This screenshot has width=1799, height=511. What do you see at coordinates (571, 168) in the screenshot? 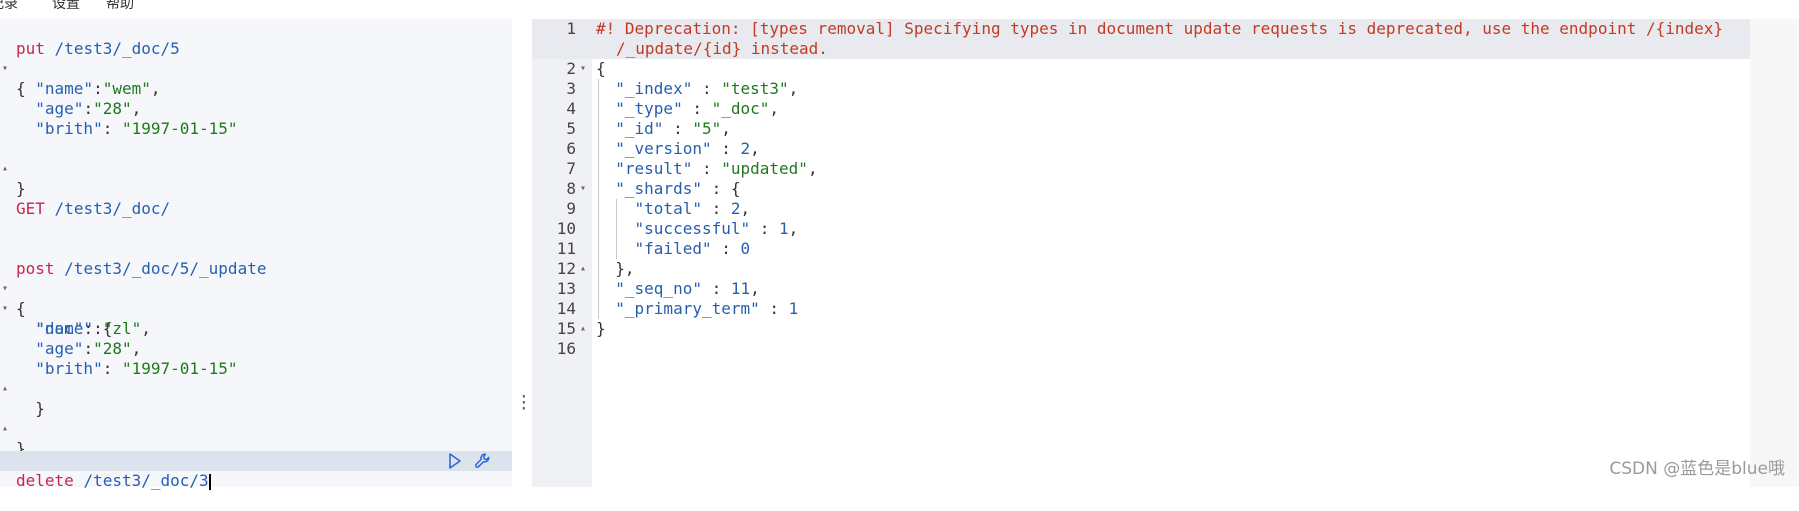
I see `line-number: 7` at bounding box center [571, 168].